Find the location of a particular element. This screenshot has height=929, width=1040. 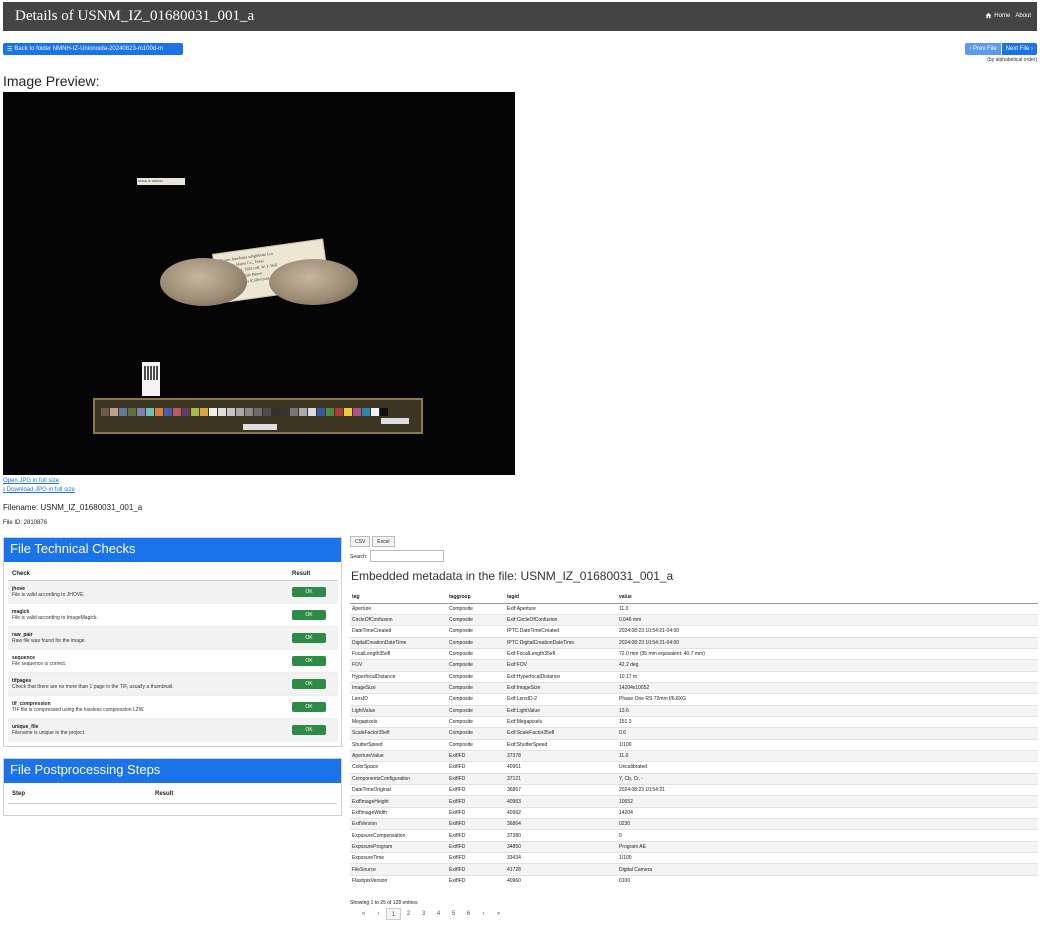

page-link: » is located at coordinates (498, 914).